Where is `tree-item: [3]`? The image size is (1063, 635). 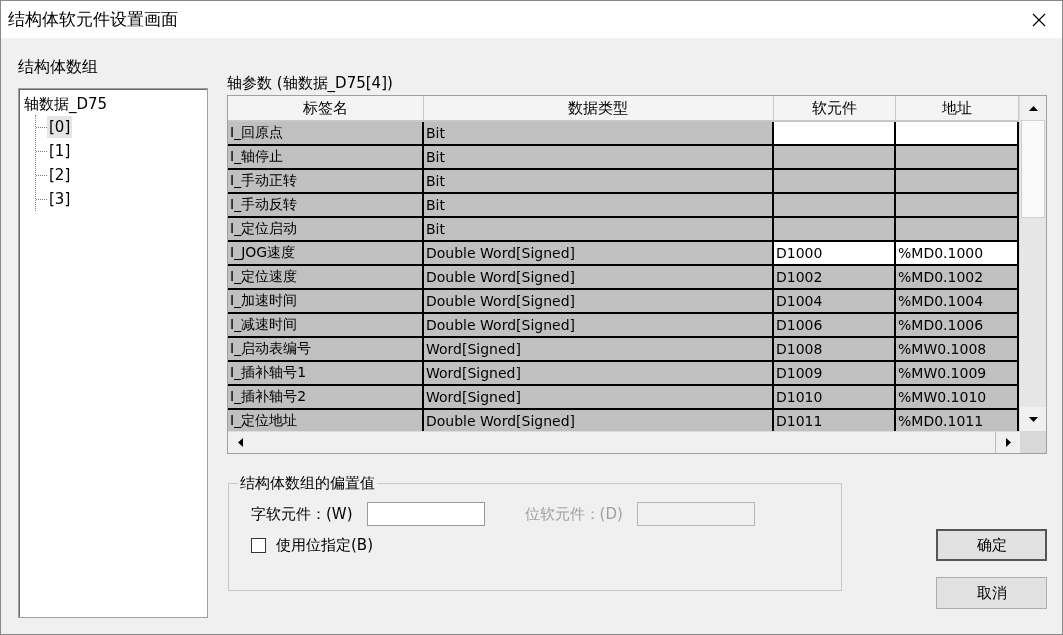 tree-item: [3] is located at coordinates (60, 199).